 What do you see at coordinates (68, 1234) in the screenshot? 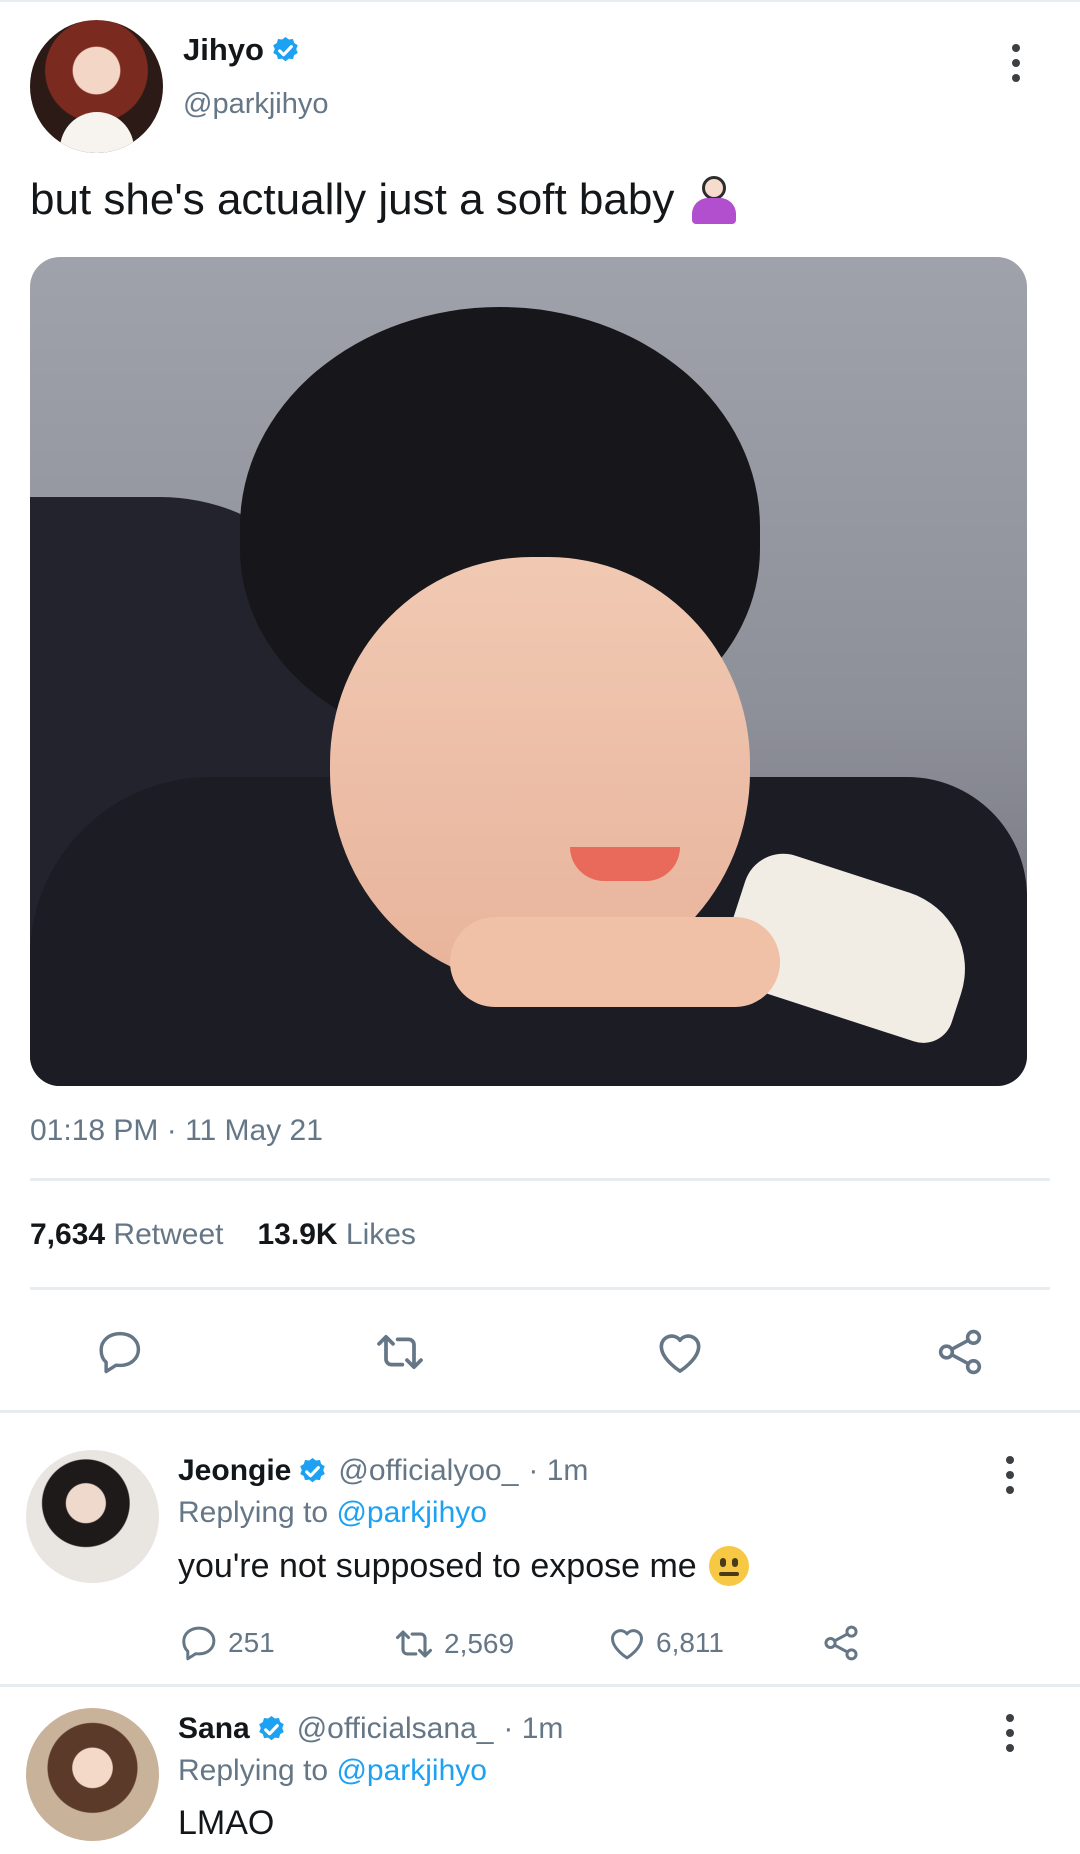
I see `retweet-count: 7,634` at bounding box center [68, 1234].